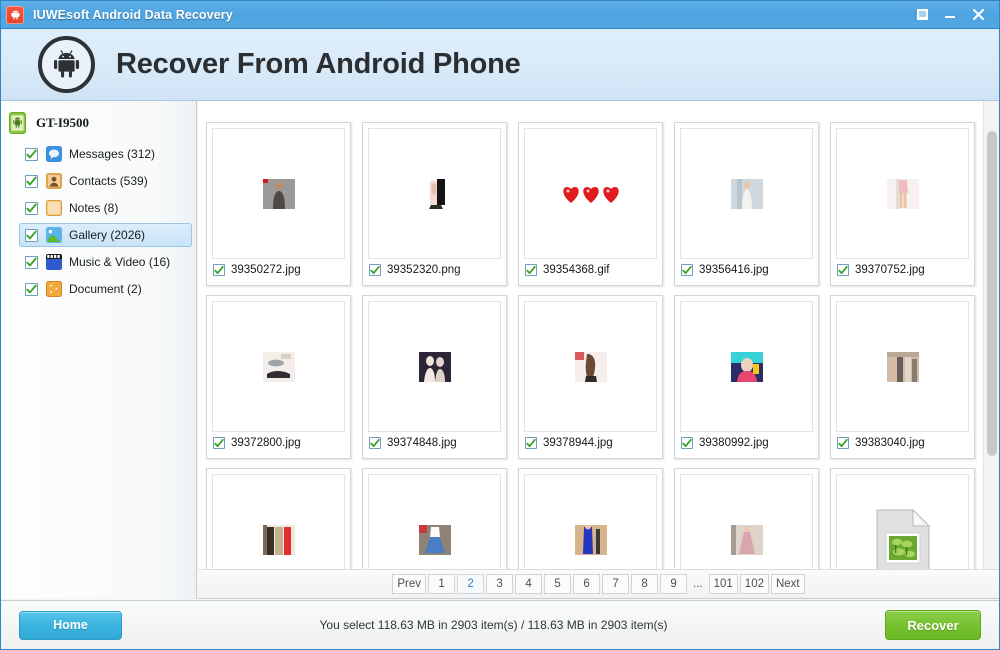  Describe the element at coordinates (31, 181) in the screenshot. I see `contacts-checkbox` at that location.